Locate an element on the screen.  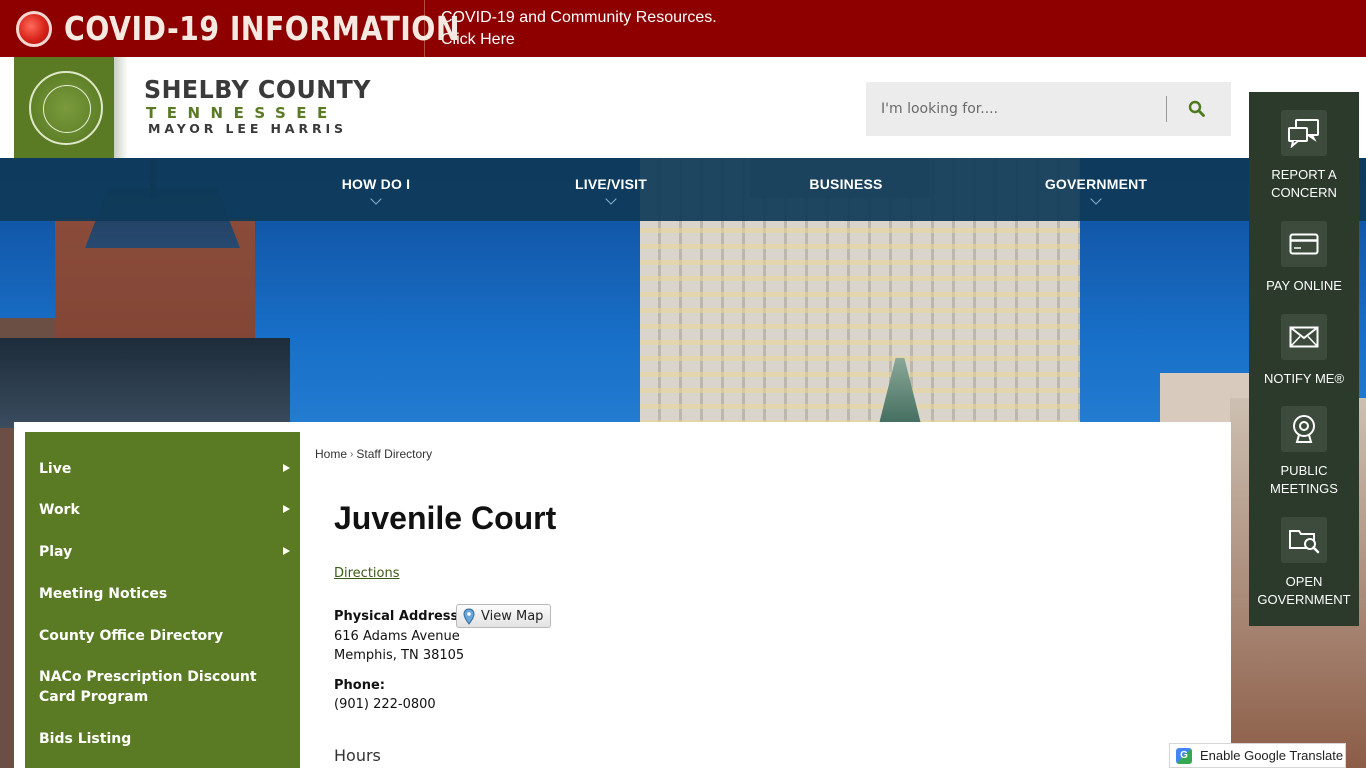
quick-link-notify-me: NOTIFY ME® is located at coordinates (1304, 351).